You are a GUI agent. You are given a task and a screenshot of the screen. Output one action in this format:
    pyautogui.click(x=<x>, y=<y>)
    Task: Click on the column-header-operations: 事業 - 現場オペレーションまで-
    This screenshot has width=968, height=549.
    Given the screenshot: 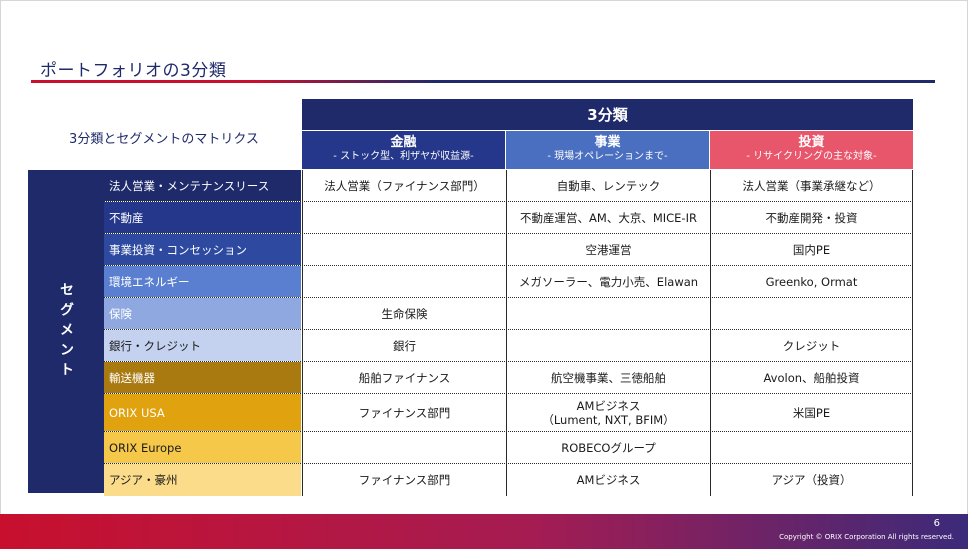 What is the action you would take?
    pyautogui.click(x=607, y=150)
    